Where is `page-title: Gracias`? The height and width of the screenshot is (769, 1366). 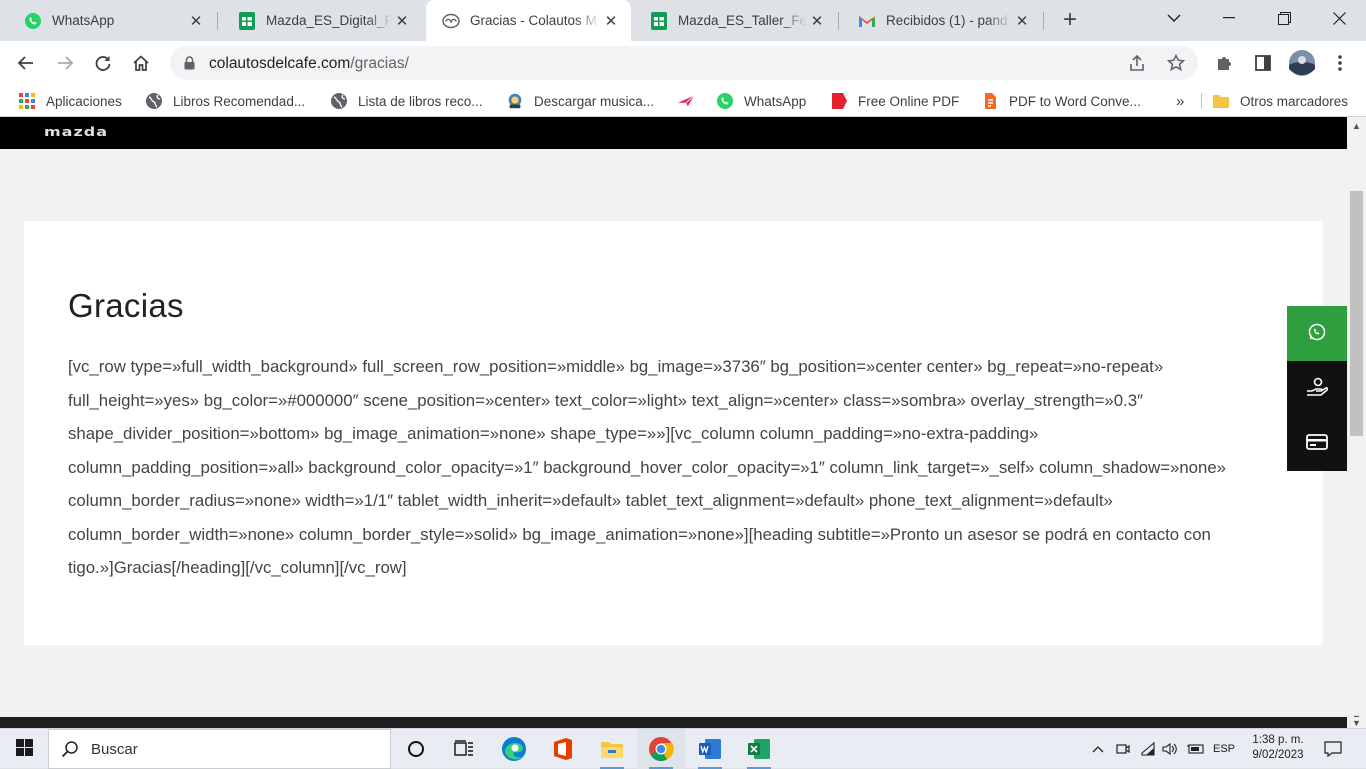 page-title: Gracias is located at coordinates (126, 305).